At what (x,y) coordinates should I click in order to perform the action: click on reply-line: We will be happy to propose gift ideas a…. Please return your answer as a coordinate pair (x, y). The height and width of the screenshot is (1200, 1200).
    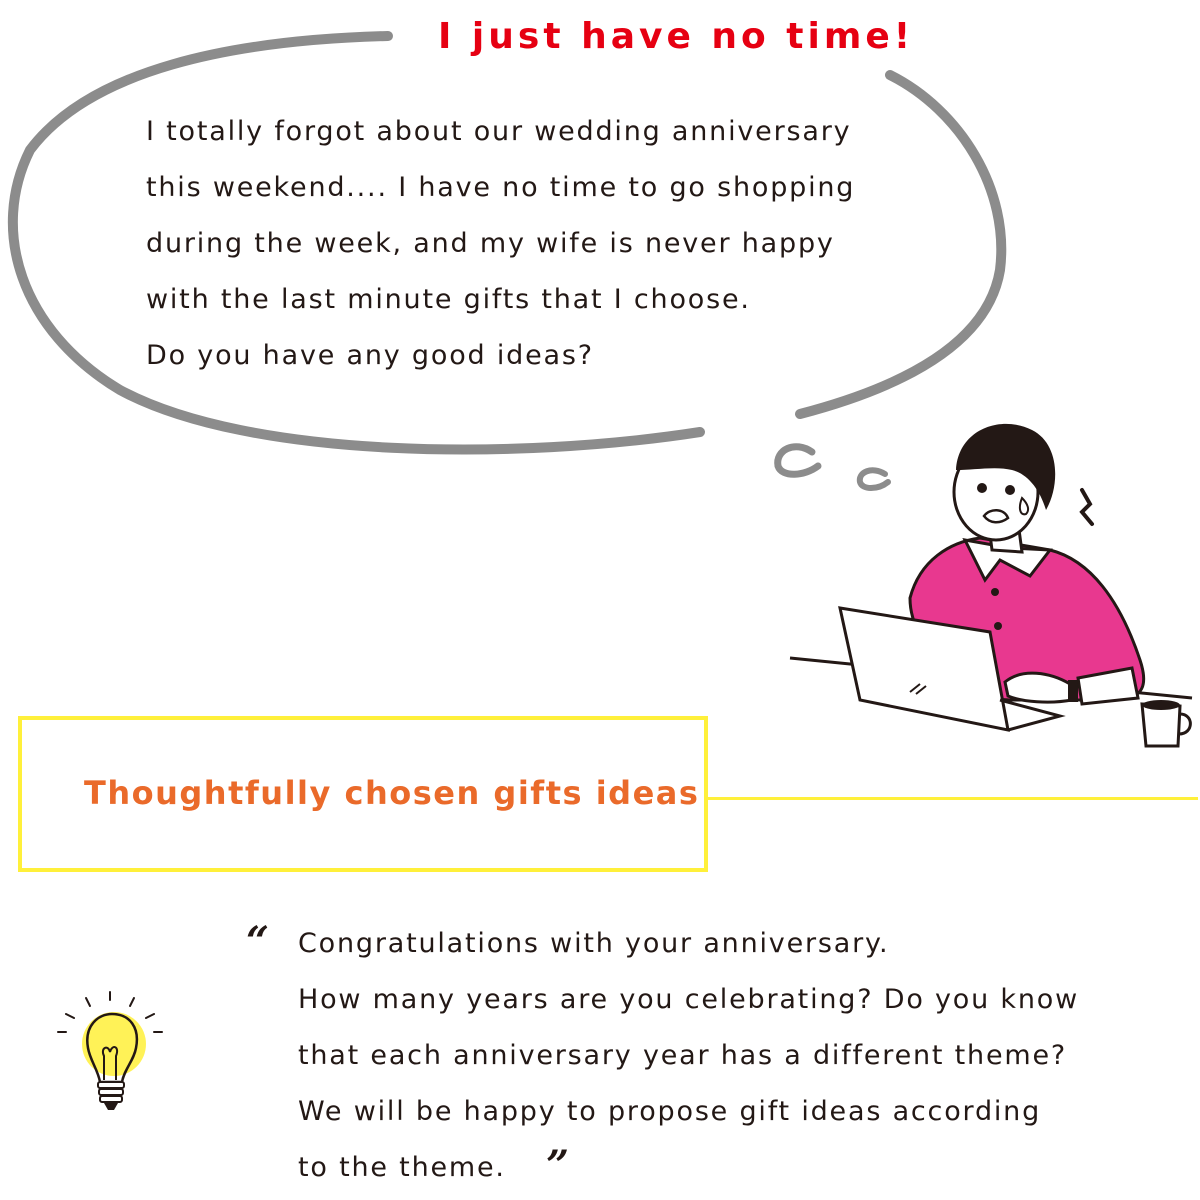
    Looking at the image, I should click on (670, 1111).